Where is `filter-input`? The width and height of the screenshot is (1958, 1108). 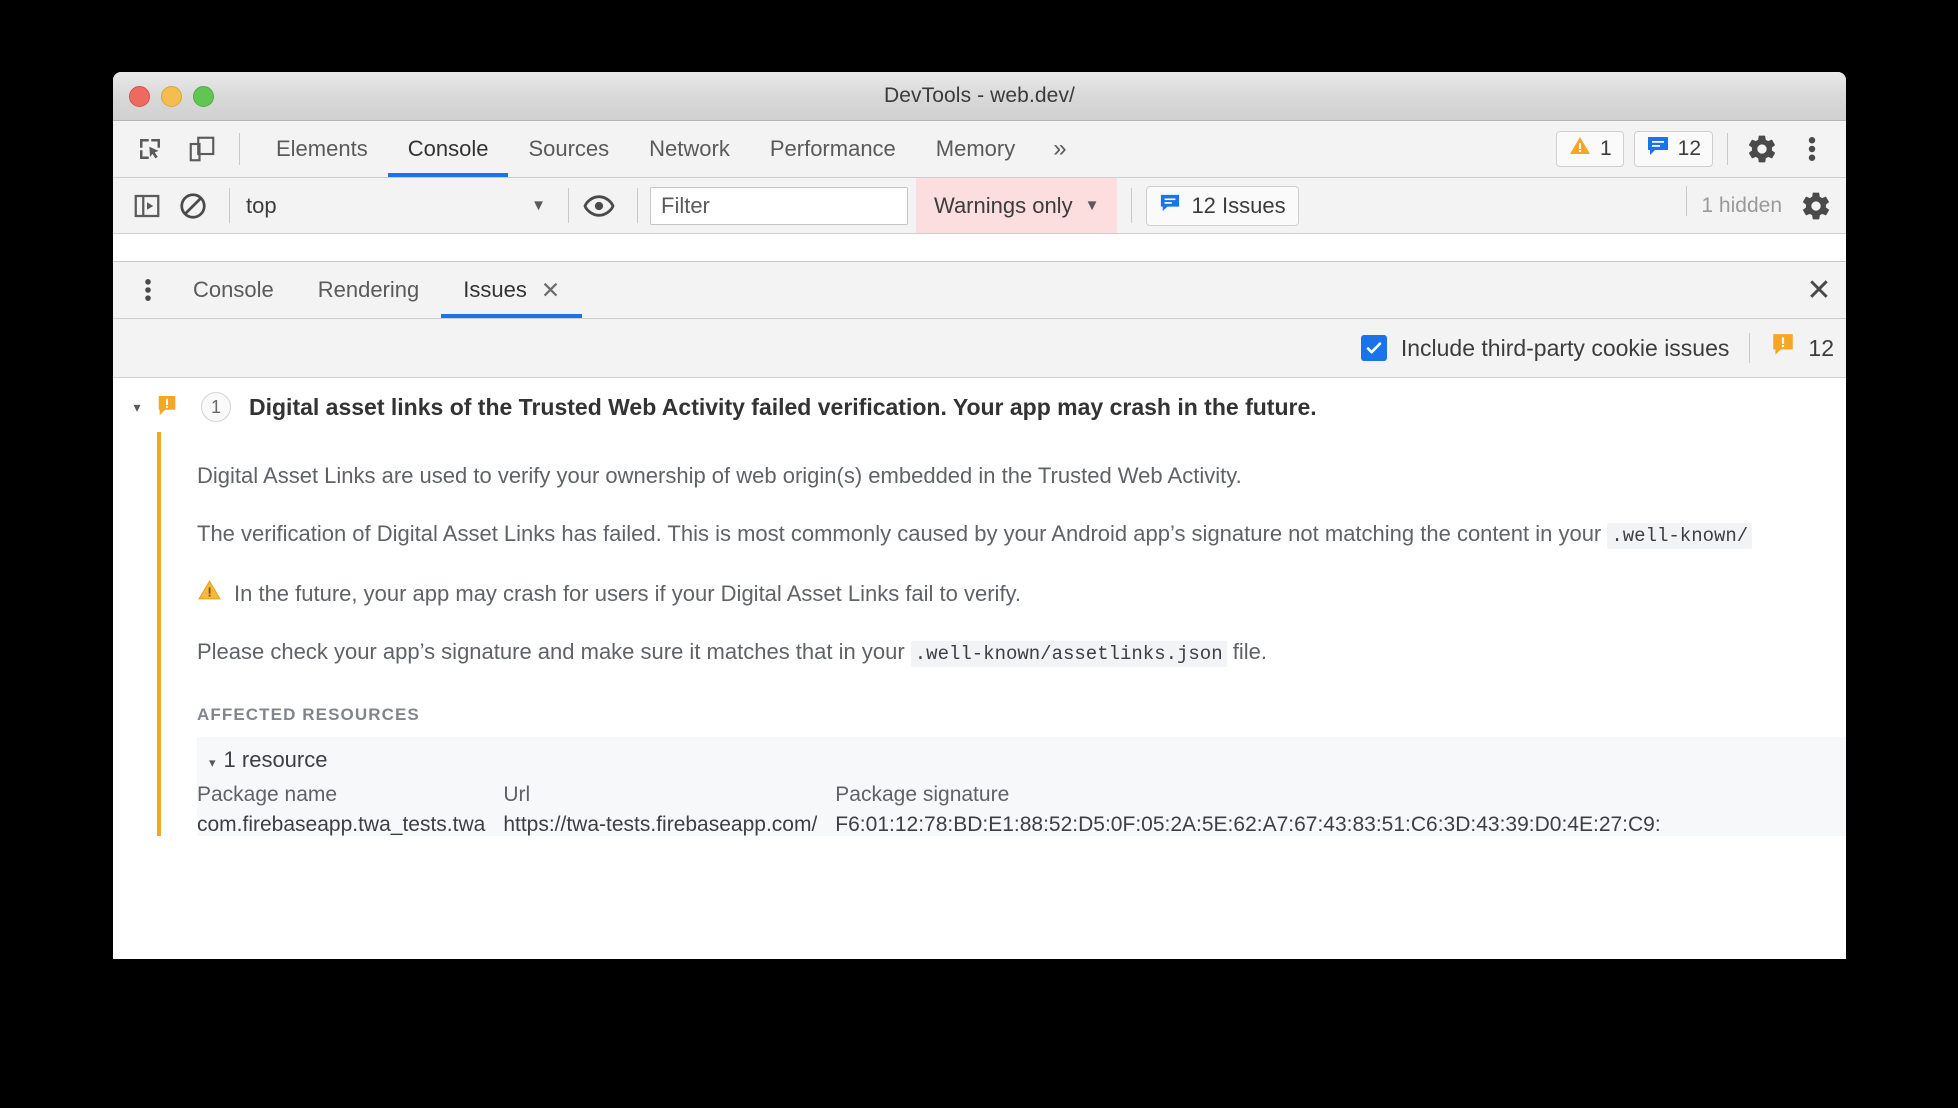 filter-input is located at coordinates (779, 205).